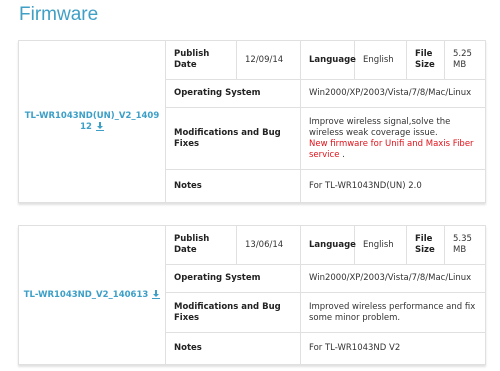 This screenshot has width=500, height=371. Describe the element at coordinates (393, 348) in the screenshot. I see `notes-value: For TL-WR1043ND V2` at that location.